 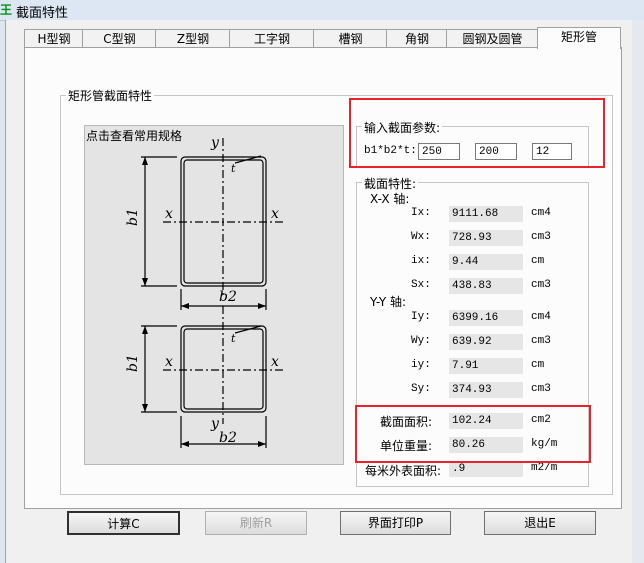 What do you see at coordinates (42, 13) in the screenshot?
I see `window-title: 截面特性` at bounding box center [42, 13].